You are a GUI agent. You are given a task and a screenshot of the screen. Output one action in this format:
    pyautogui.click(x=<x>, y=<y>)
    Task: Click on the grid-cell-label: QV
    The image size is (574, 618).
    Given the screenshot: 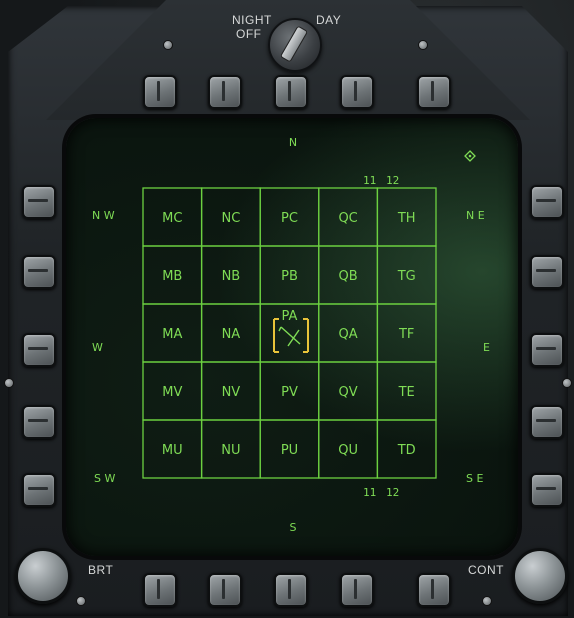 What is the action you would take?
    pyautogui.click(x=348, y=392)
    